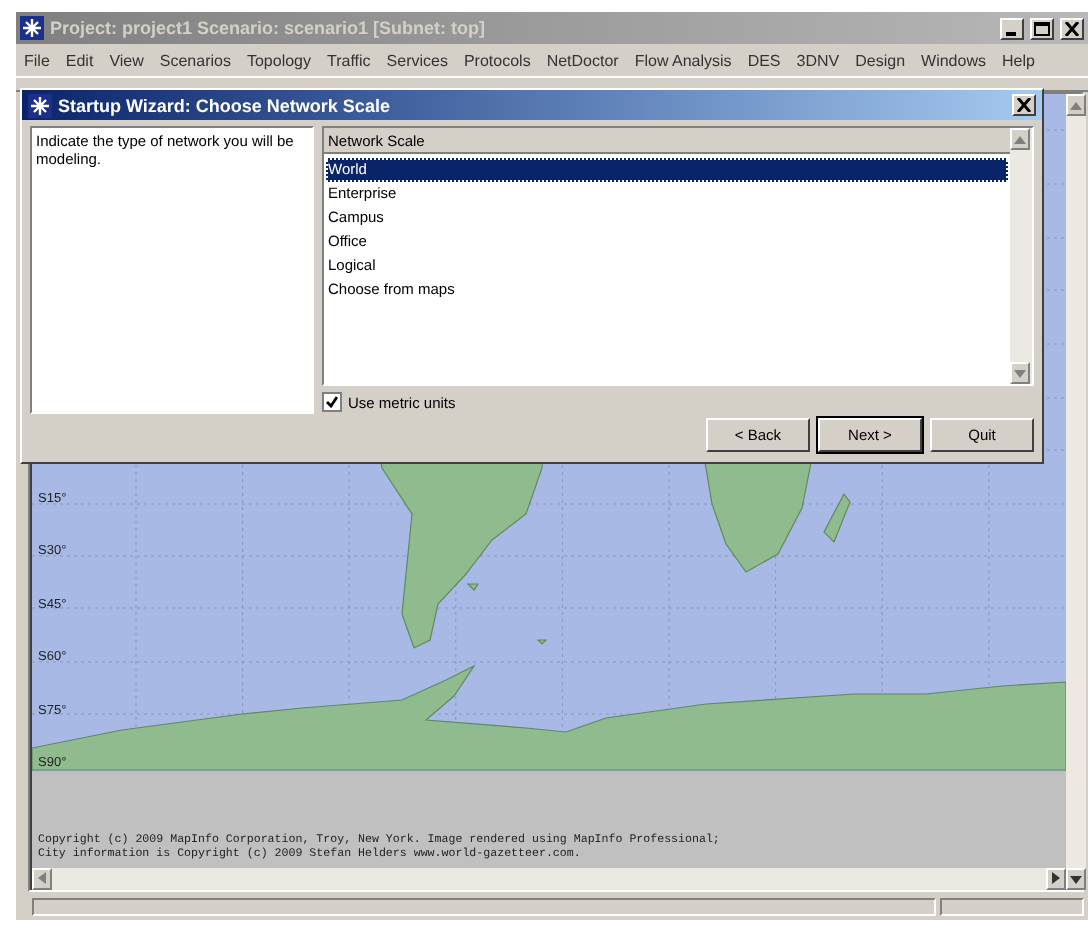 The width and height of the screenshot is (1088, 928). I want to click on checkmark-icon, so click(332, 402).